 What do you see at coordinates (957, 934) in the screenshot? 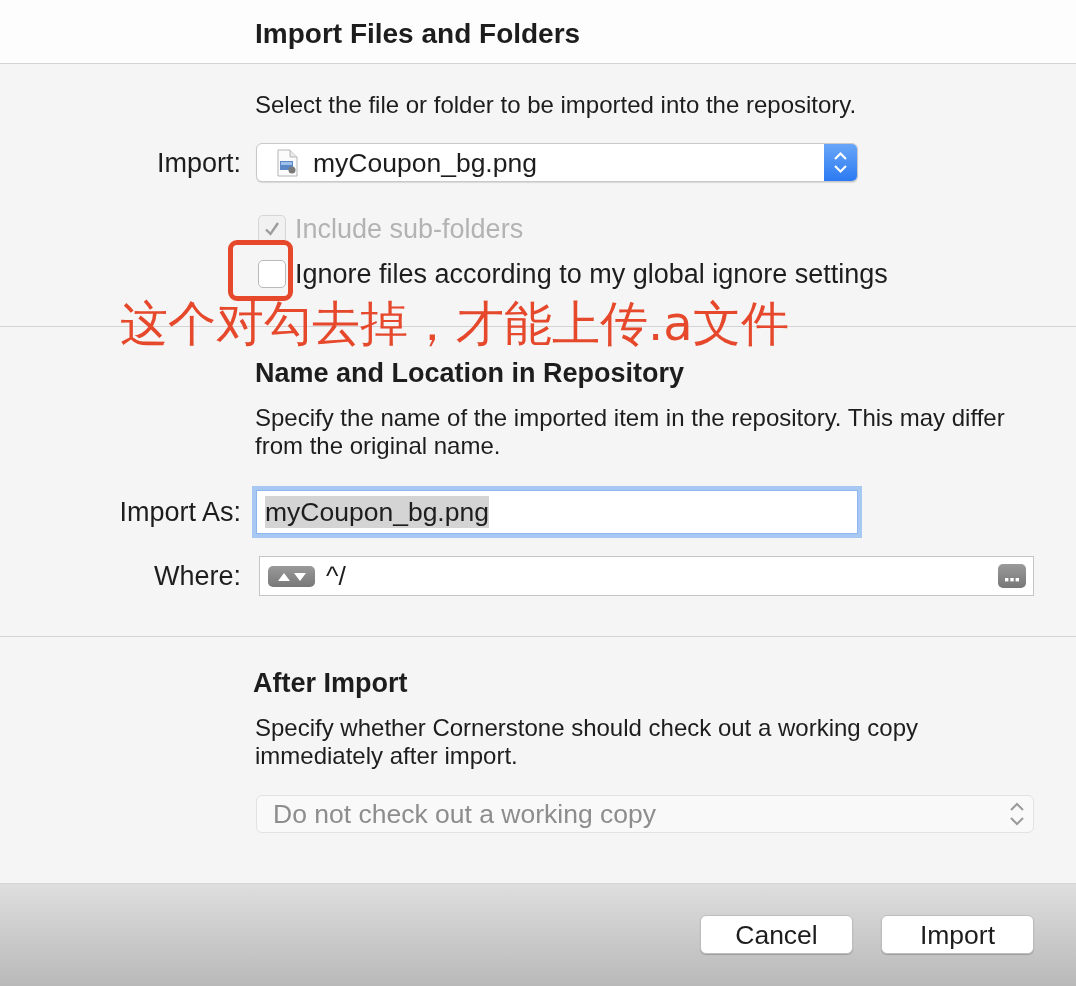
I see `import-button: Import` at bounding box center [957, 934].